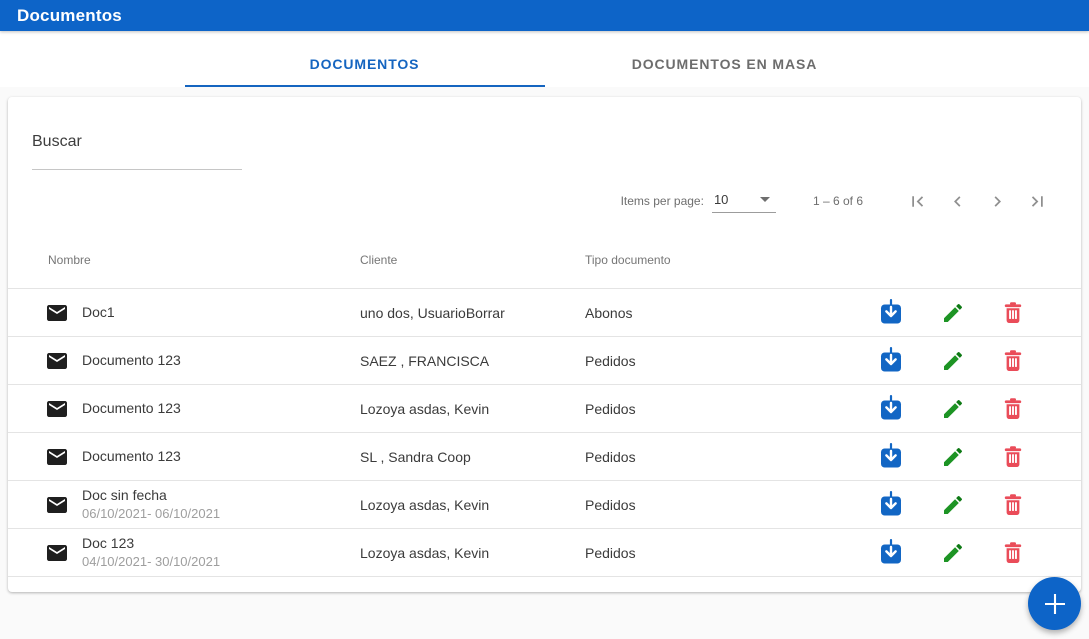  I want to click on chevron-down-icon, so click(764, 199).